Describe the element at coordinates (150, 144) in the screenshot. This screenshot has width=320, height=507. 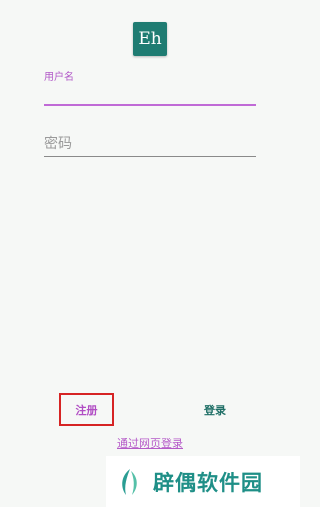
I see `password-input` at that location.